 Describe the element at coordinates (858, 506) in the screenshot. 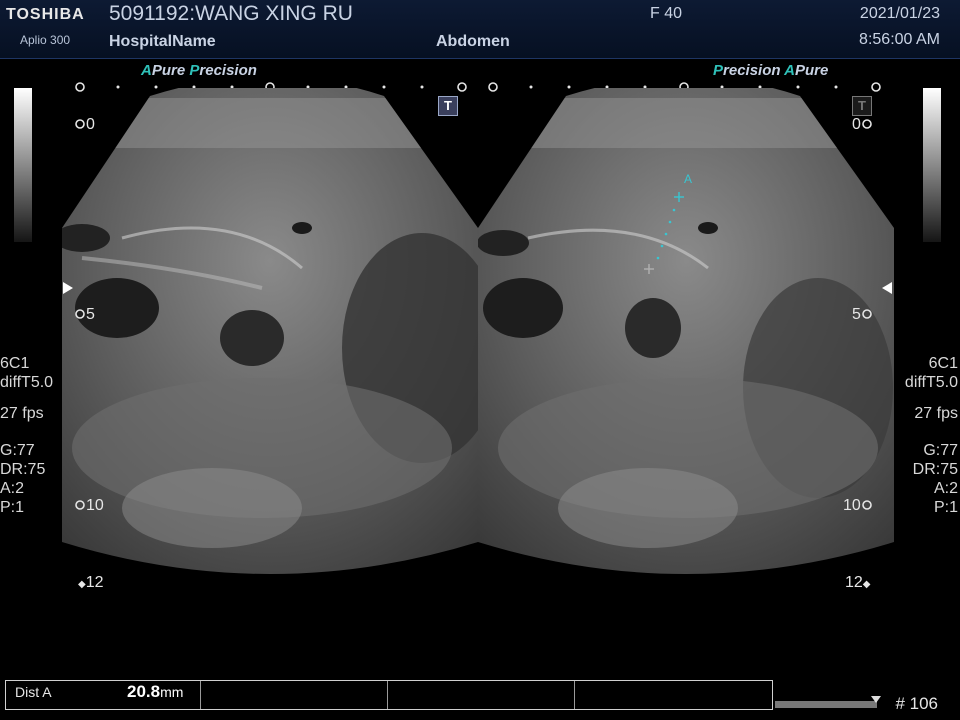

I see `depth-10-right: 10` at that location.